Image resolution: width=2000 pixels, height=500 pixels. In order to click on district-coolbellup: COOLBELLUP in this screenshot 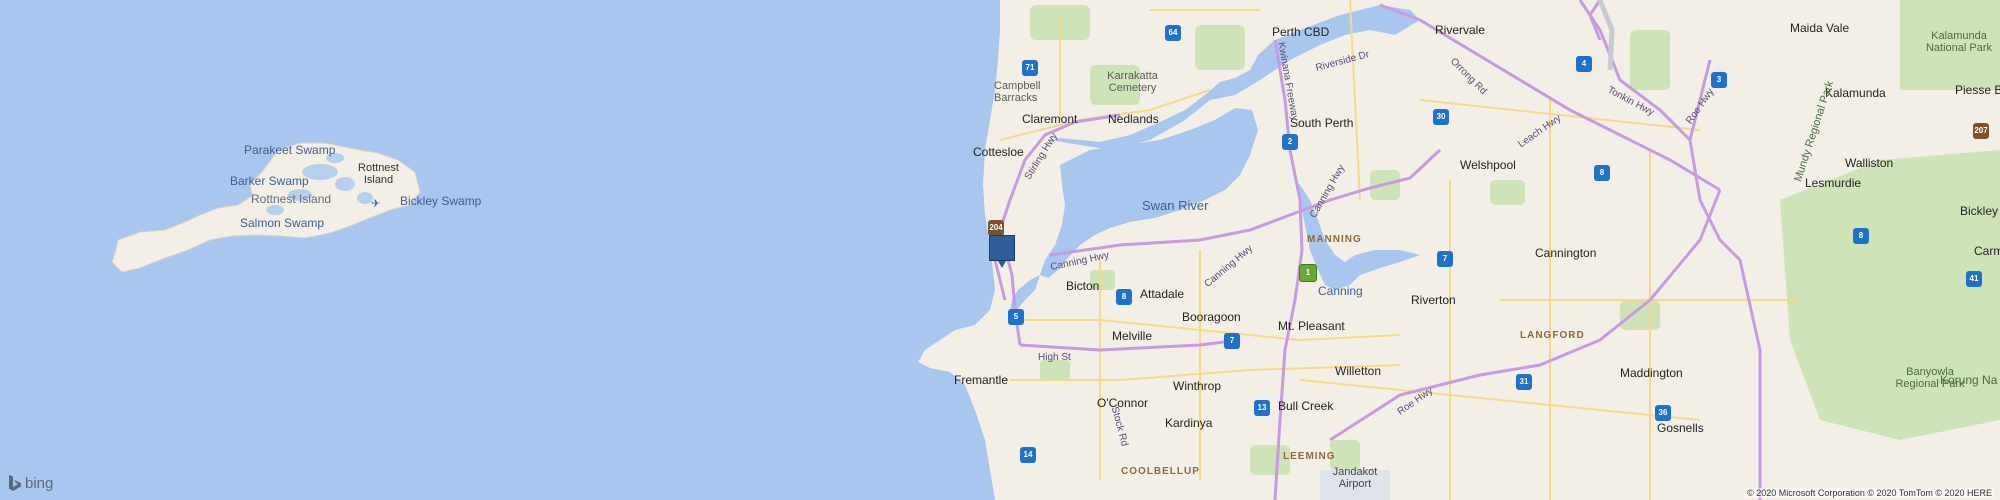, I will do `click(1160, 471)`.